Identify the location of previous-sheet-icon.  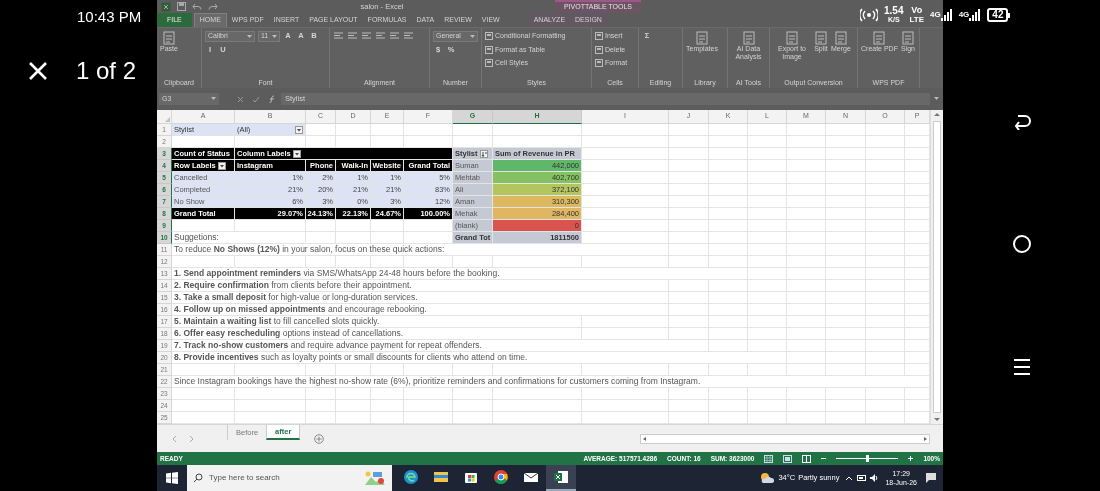
(175, 438).